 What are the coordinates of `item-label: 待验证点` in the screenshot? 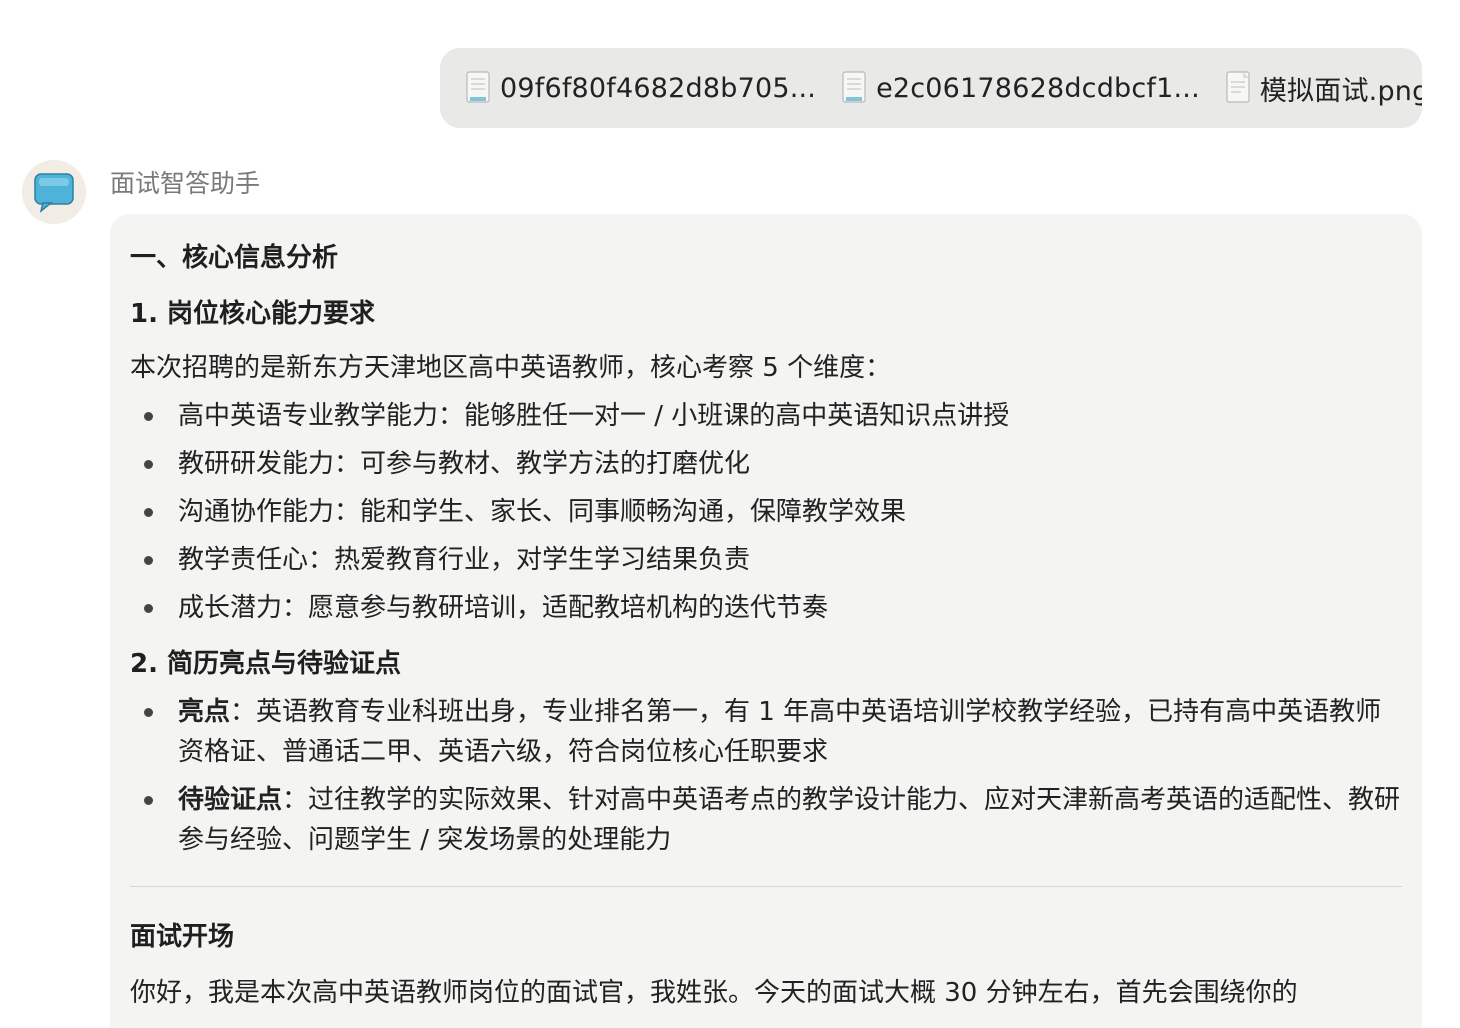 It's located at (230, 800).